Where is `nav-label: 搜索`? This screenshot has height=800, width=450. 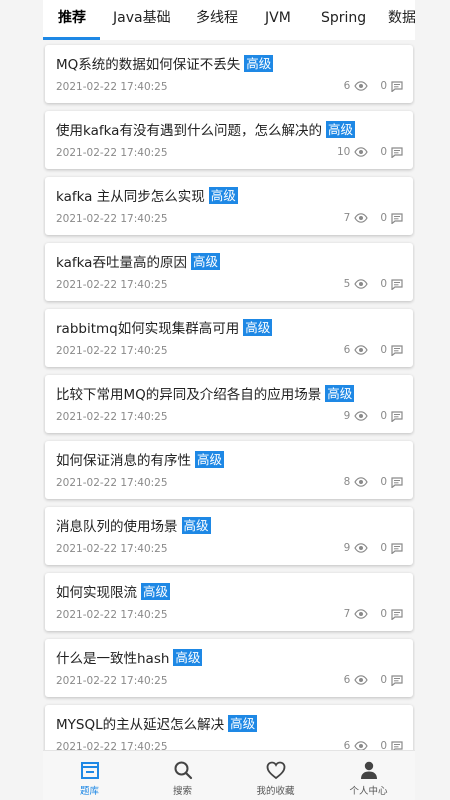
nav-label: 搜索 is located at coordinates (182, 791).